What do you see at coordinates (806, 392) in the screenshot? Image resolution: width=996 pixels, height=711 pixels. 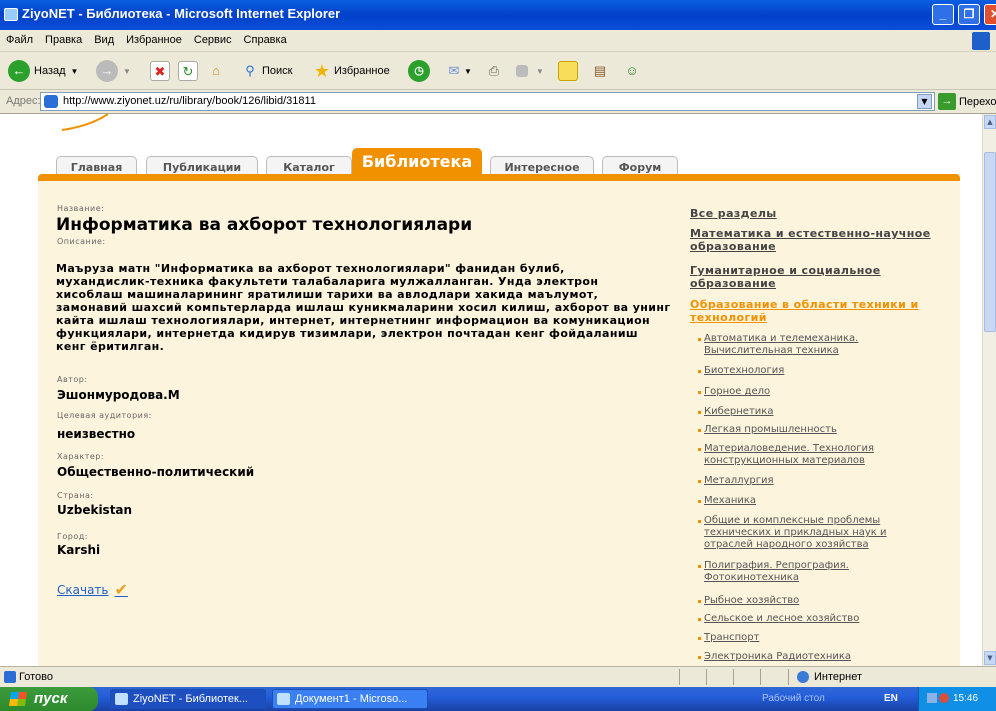 I see `subcategory-item: Горное дело` at bounding box center [806, 392].